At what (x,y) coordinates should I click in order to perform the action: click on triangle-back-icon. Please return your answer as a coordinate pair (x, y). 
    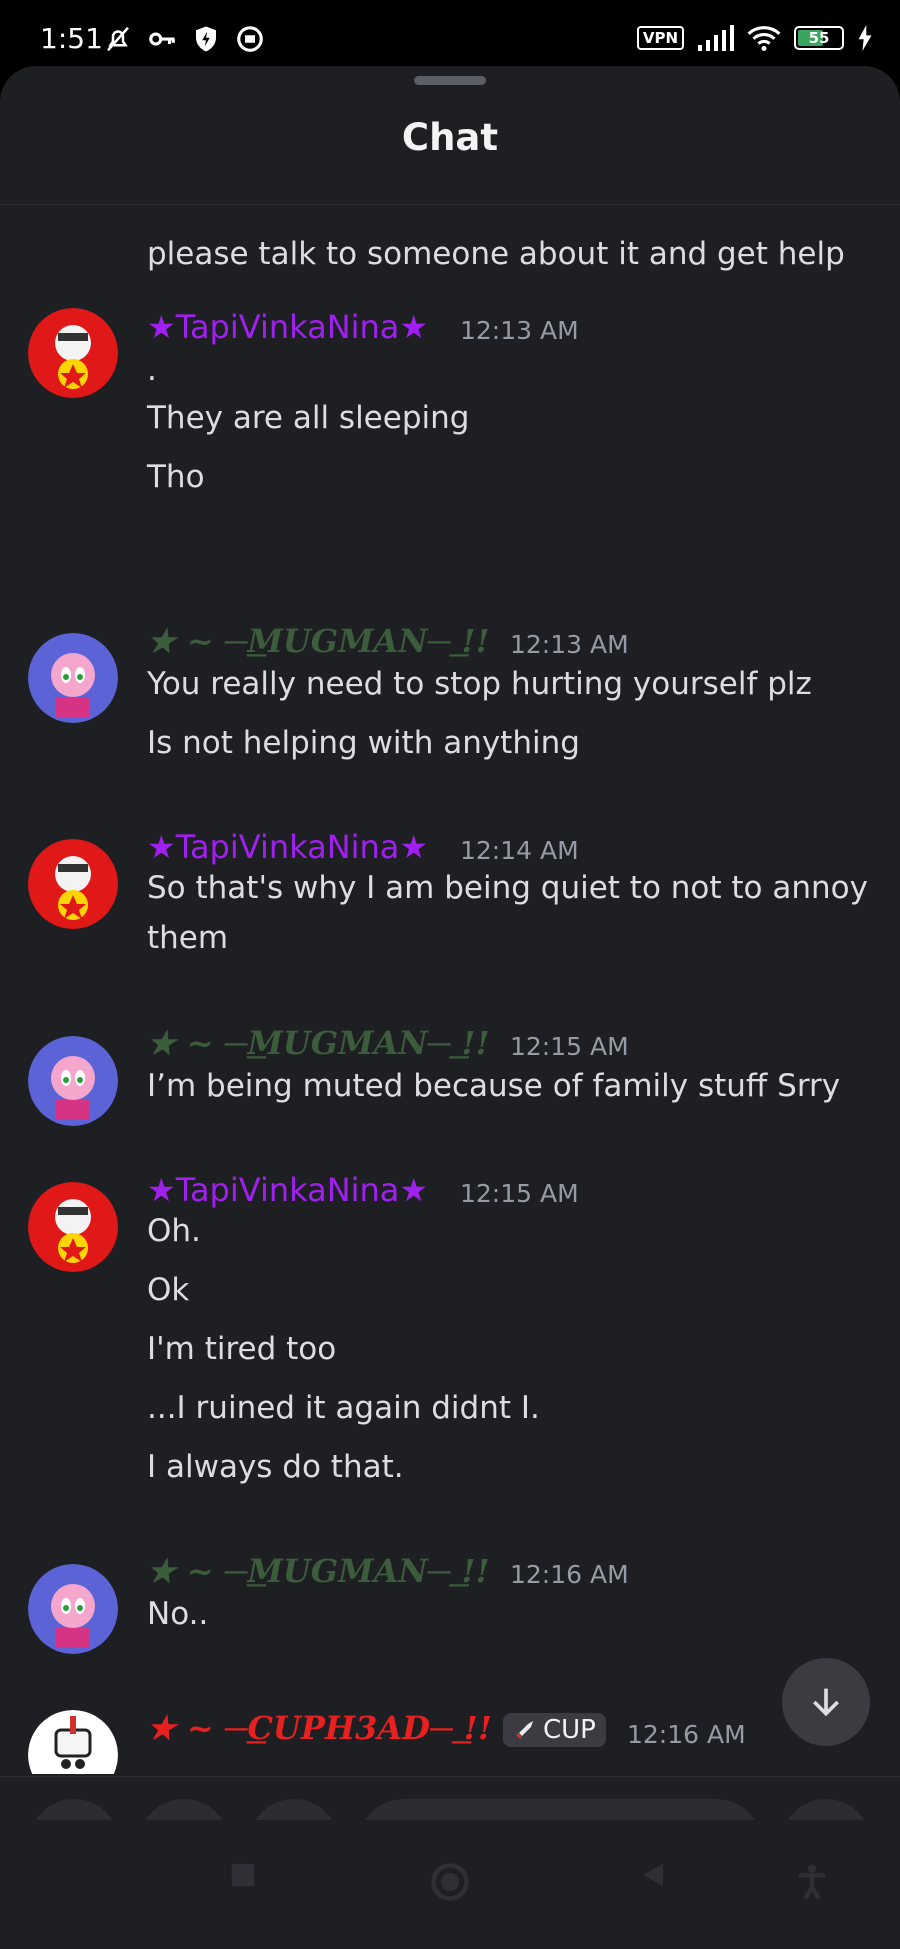
    Looking at the image, I should click on (653, 1875).